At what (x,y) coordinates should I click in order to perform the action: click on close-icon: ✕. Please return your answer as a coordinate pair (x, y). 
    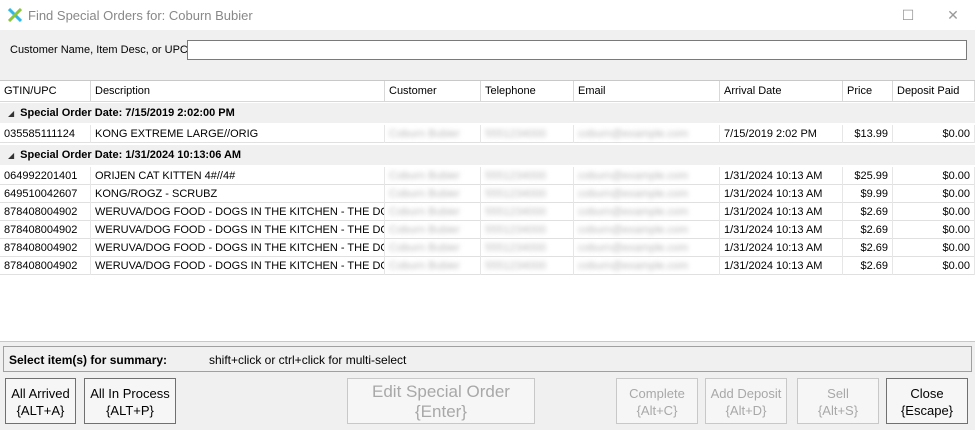
    Looking at the image, I should click on (953, 15).